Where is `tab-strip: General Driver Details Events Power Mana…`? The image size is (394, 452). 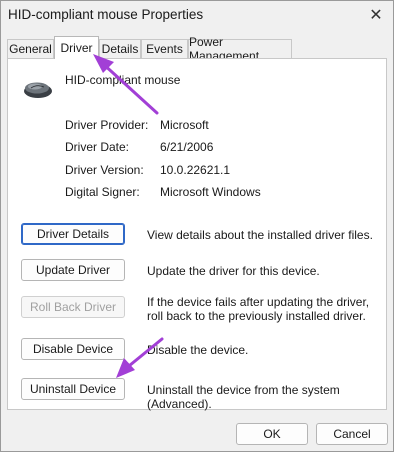
tab-strip: General Driver Details Events Power Mana… is located at coordinates (197, 49).